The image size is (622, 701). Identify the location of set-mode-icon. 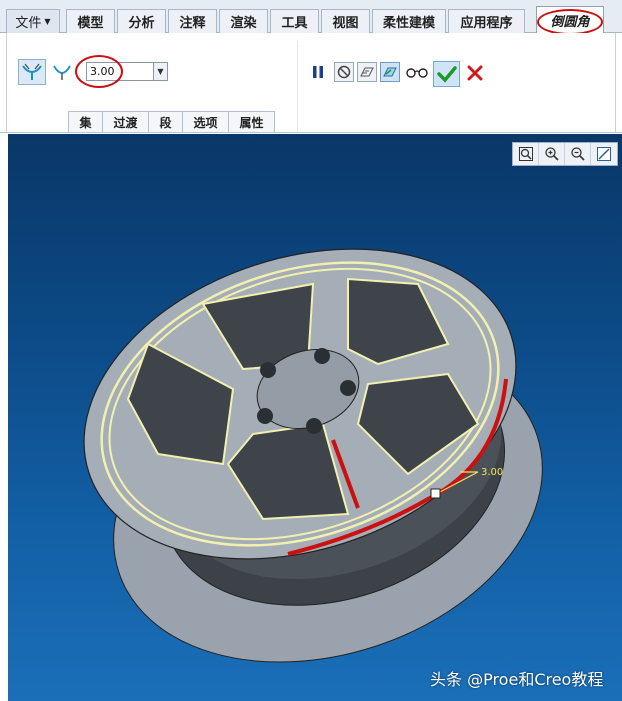
(32, 71).